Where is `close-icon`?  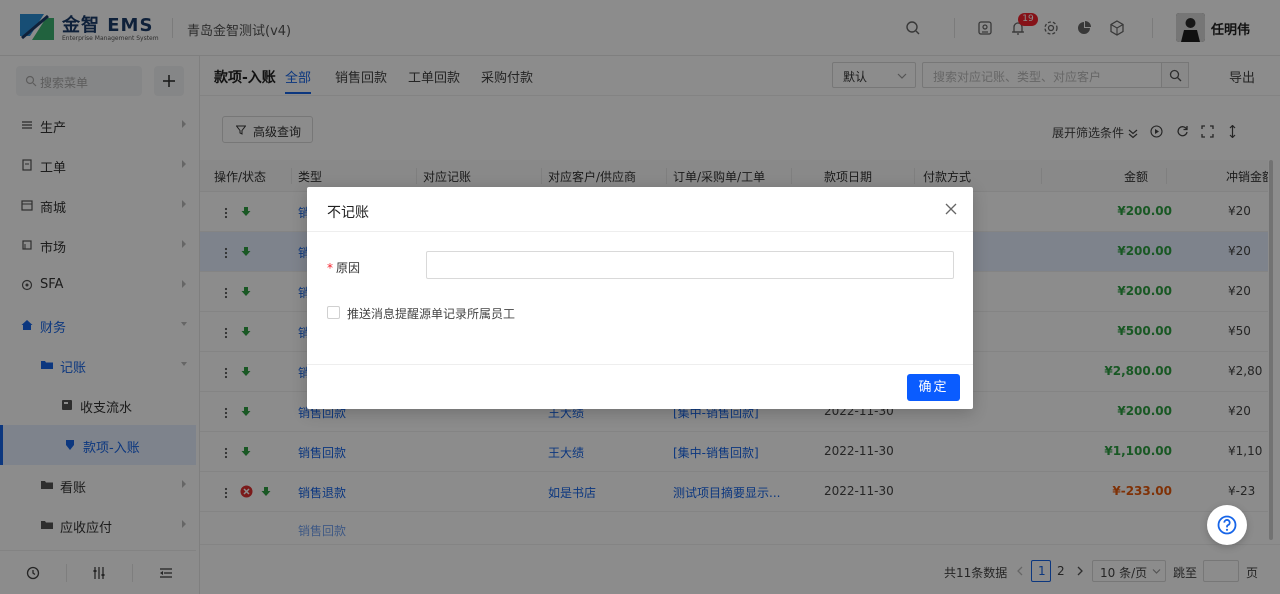 close-icon is located at coordinates (951, 209).